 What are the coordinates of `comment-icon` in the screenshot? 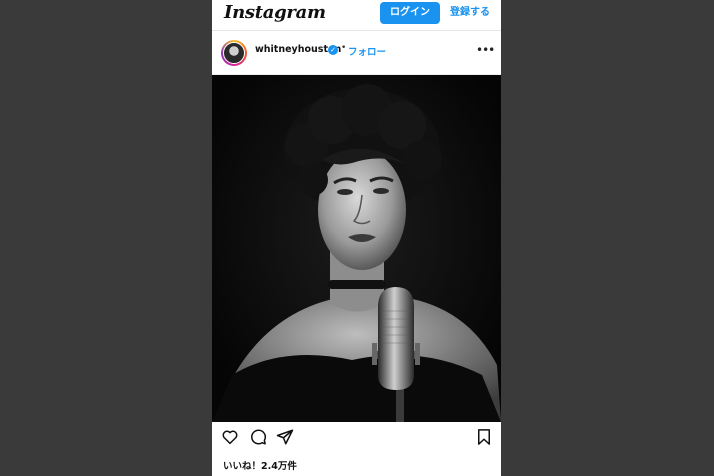 It's located at (258, 437).